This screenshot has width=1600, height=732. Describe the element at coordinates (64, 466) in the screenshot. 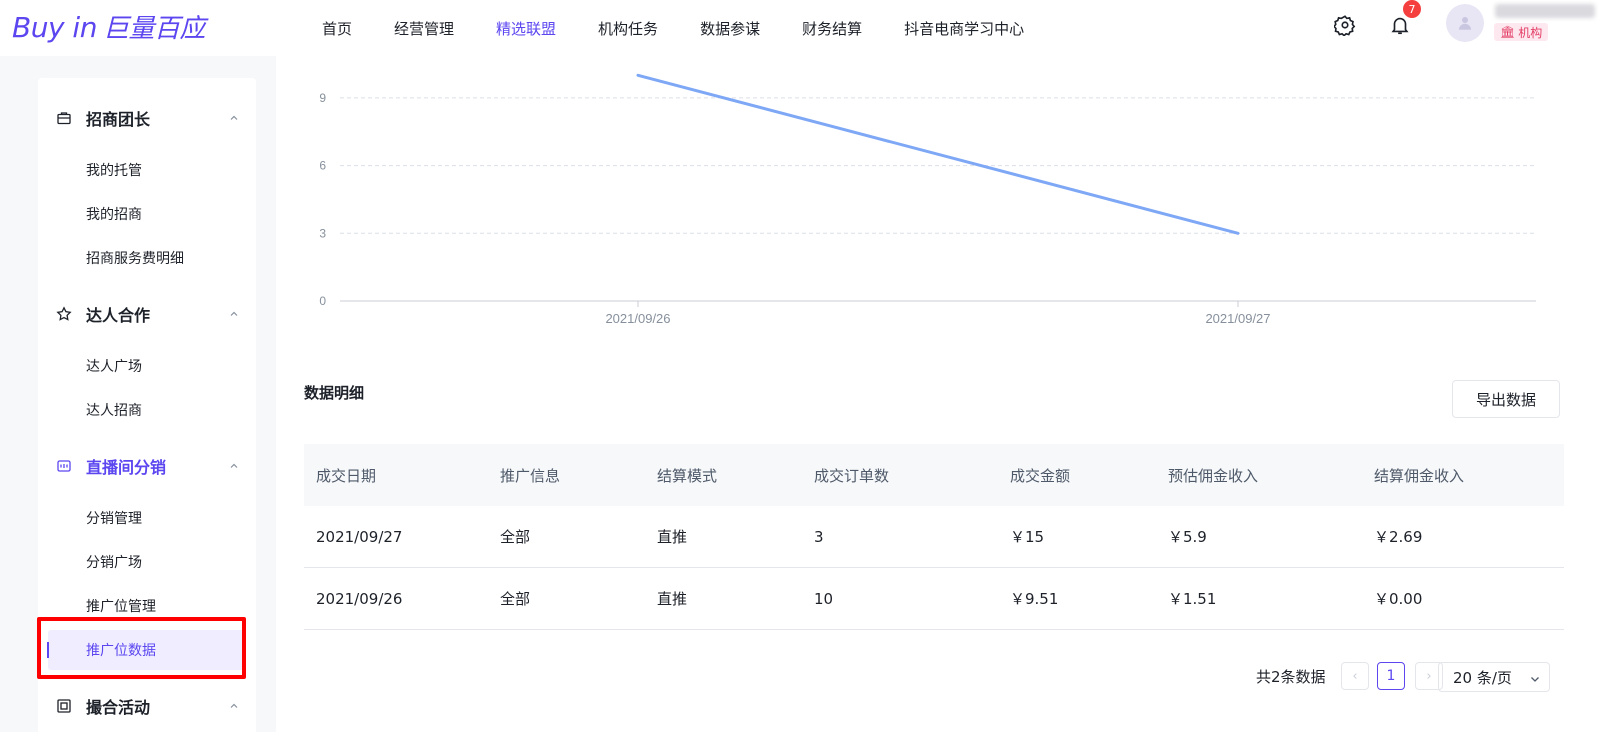

I see `live-room-icon` at that location.